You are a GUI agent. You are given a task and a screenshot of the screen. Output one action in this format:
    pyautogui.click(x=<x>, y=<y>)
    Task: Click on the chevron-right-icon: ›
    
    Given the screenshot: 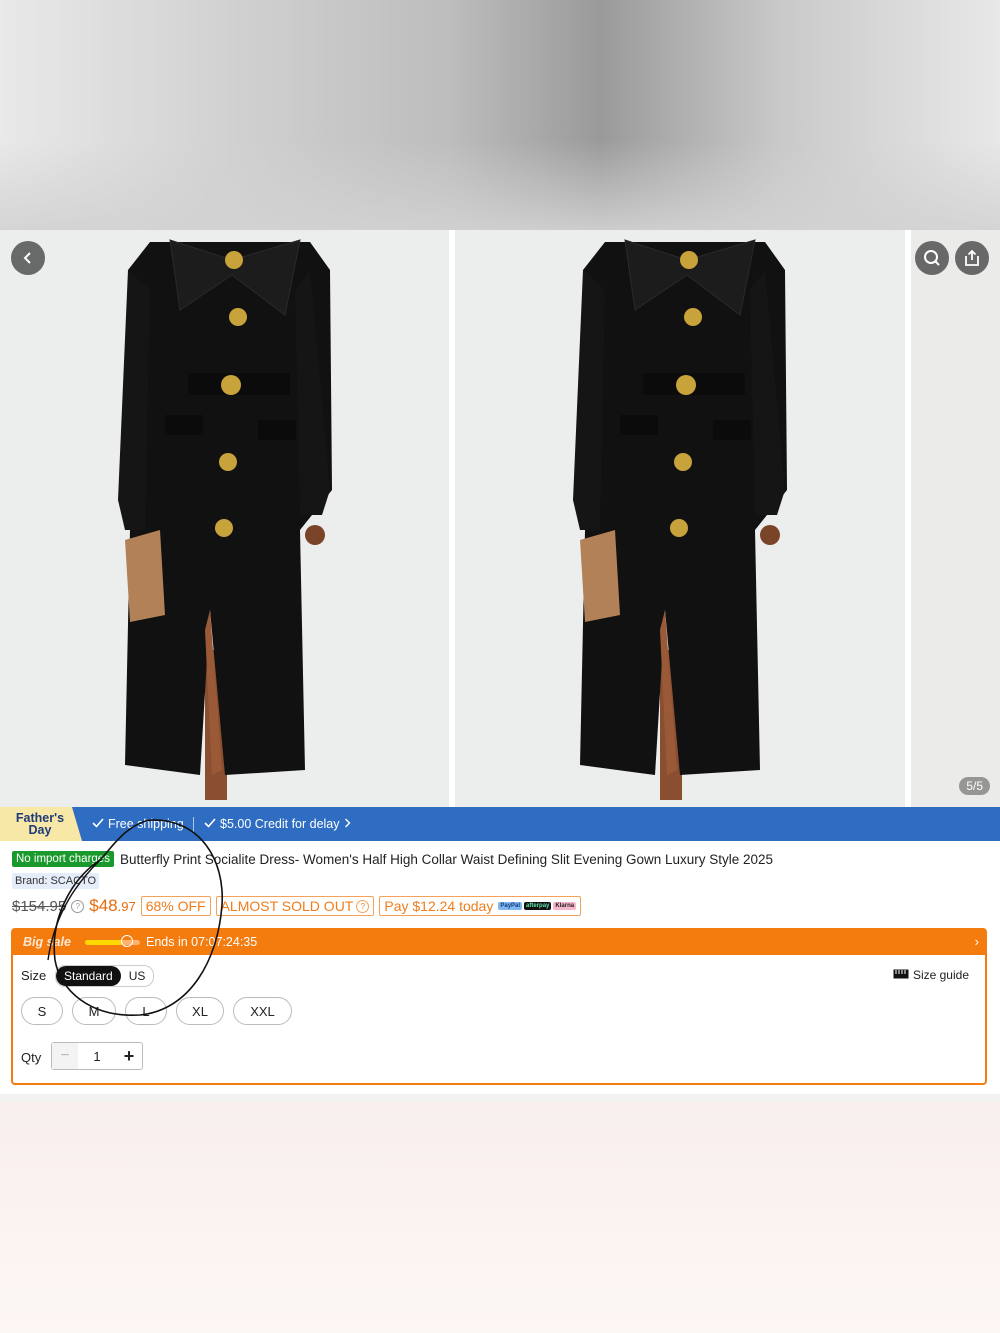 What is the action you would take?
    pyautogui.click(x=976, y=941)
    